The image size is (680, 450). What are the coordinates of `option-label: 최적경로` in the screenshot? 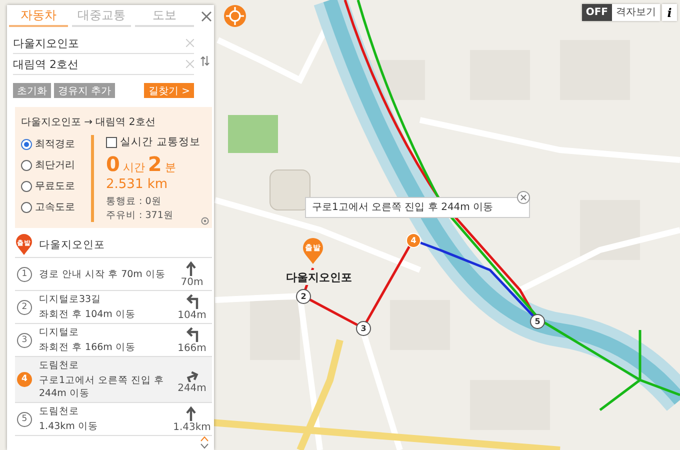 It's located at (55, 144).